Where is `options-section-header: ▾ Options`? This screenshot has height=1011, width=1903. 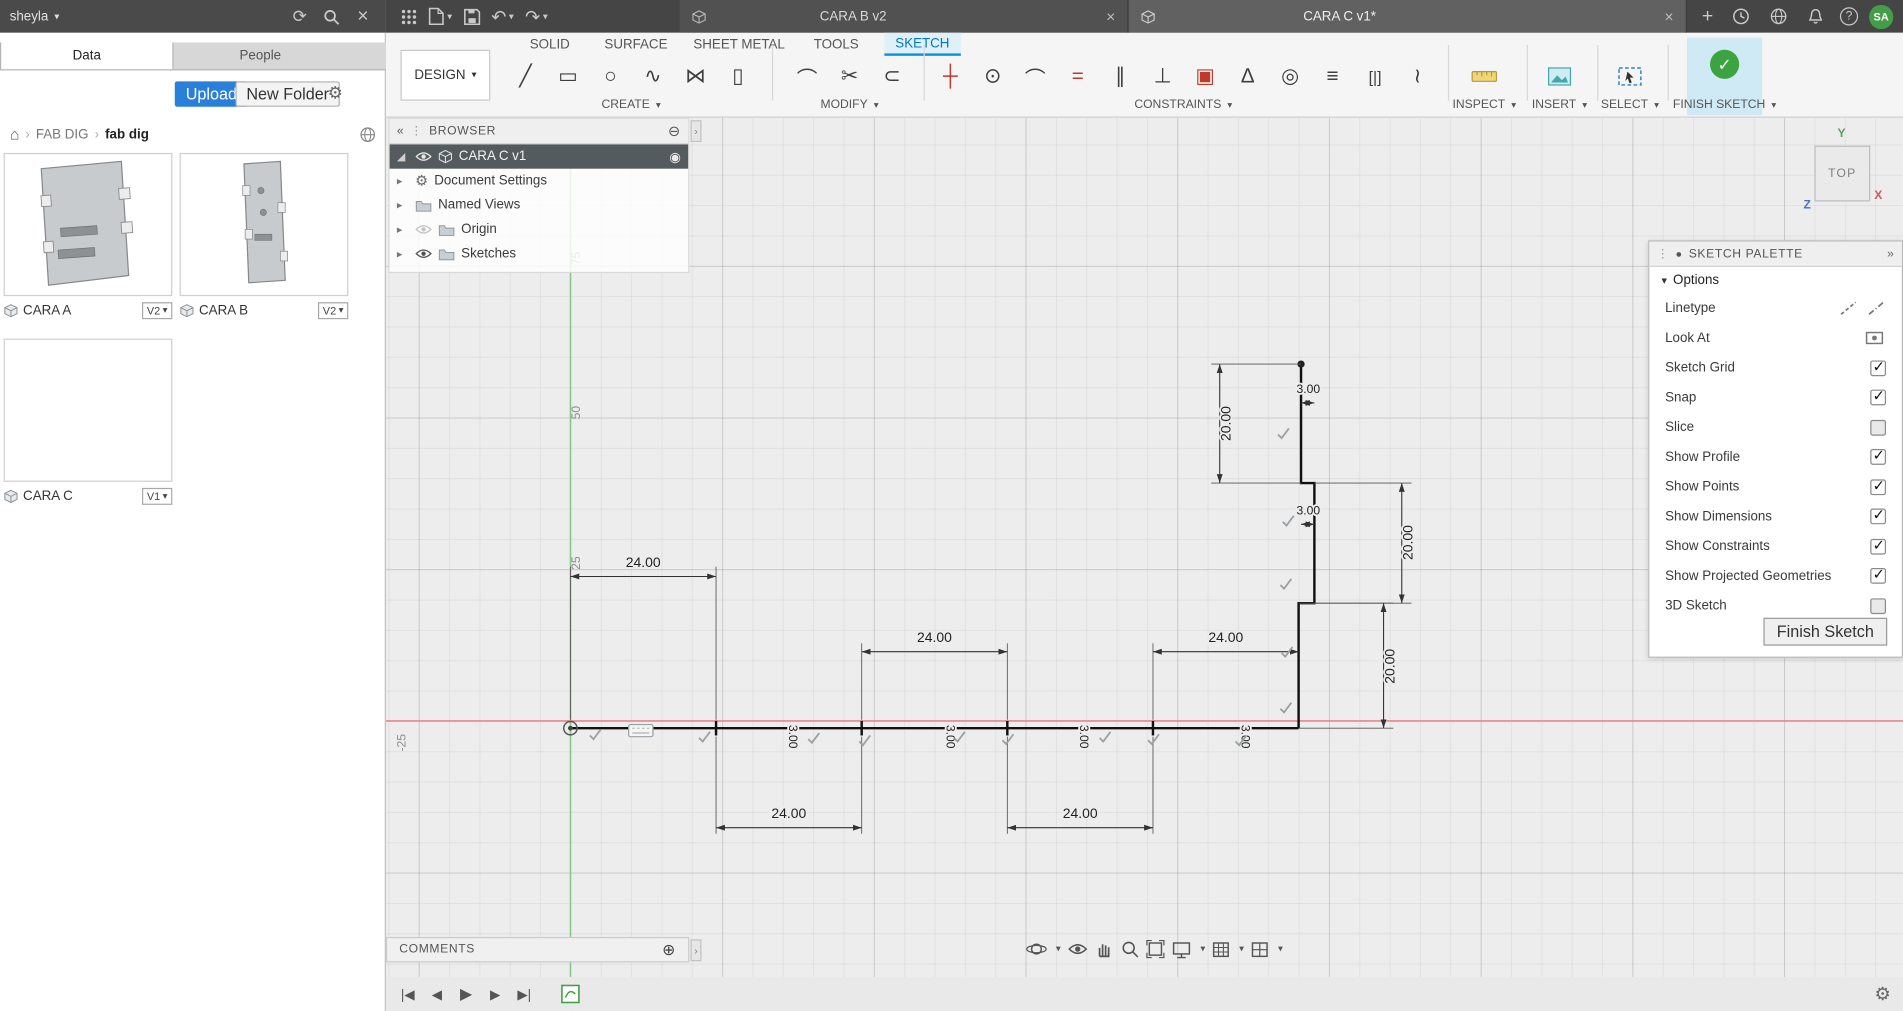
options-section-header: ▾ Options is located at coordinates (1775, 280).